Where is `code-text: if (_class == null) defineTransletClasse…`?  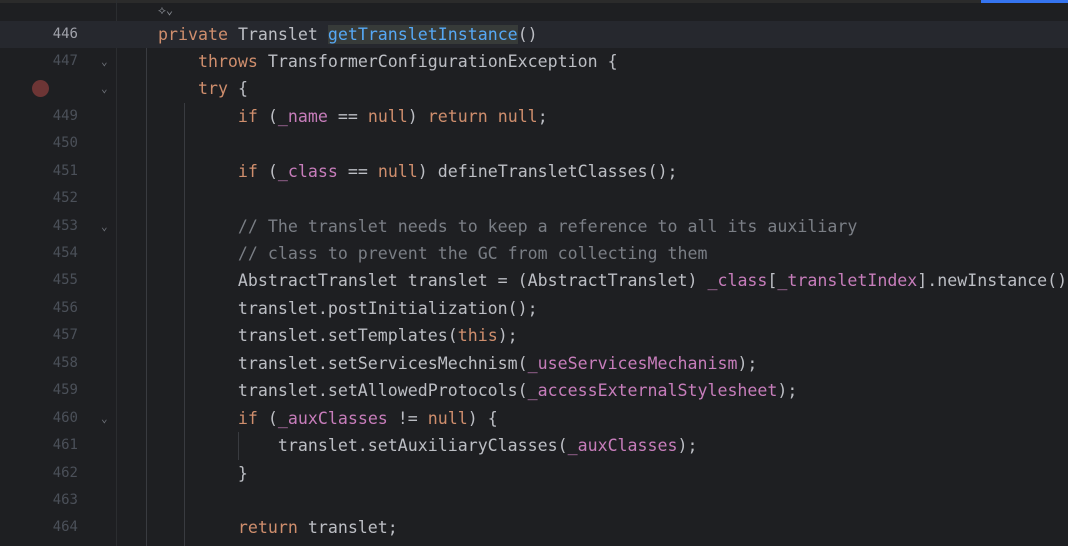 code-text: if (_class == null) defineTransletClasse… is located at coordinates (418, 171).